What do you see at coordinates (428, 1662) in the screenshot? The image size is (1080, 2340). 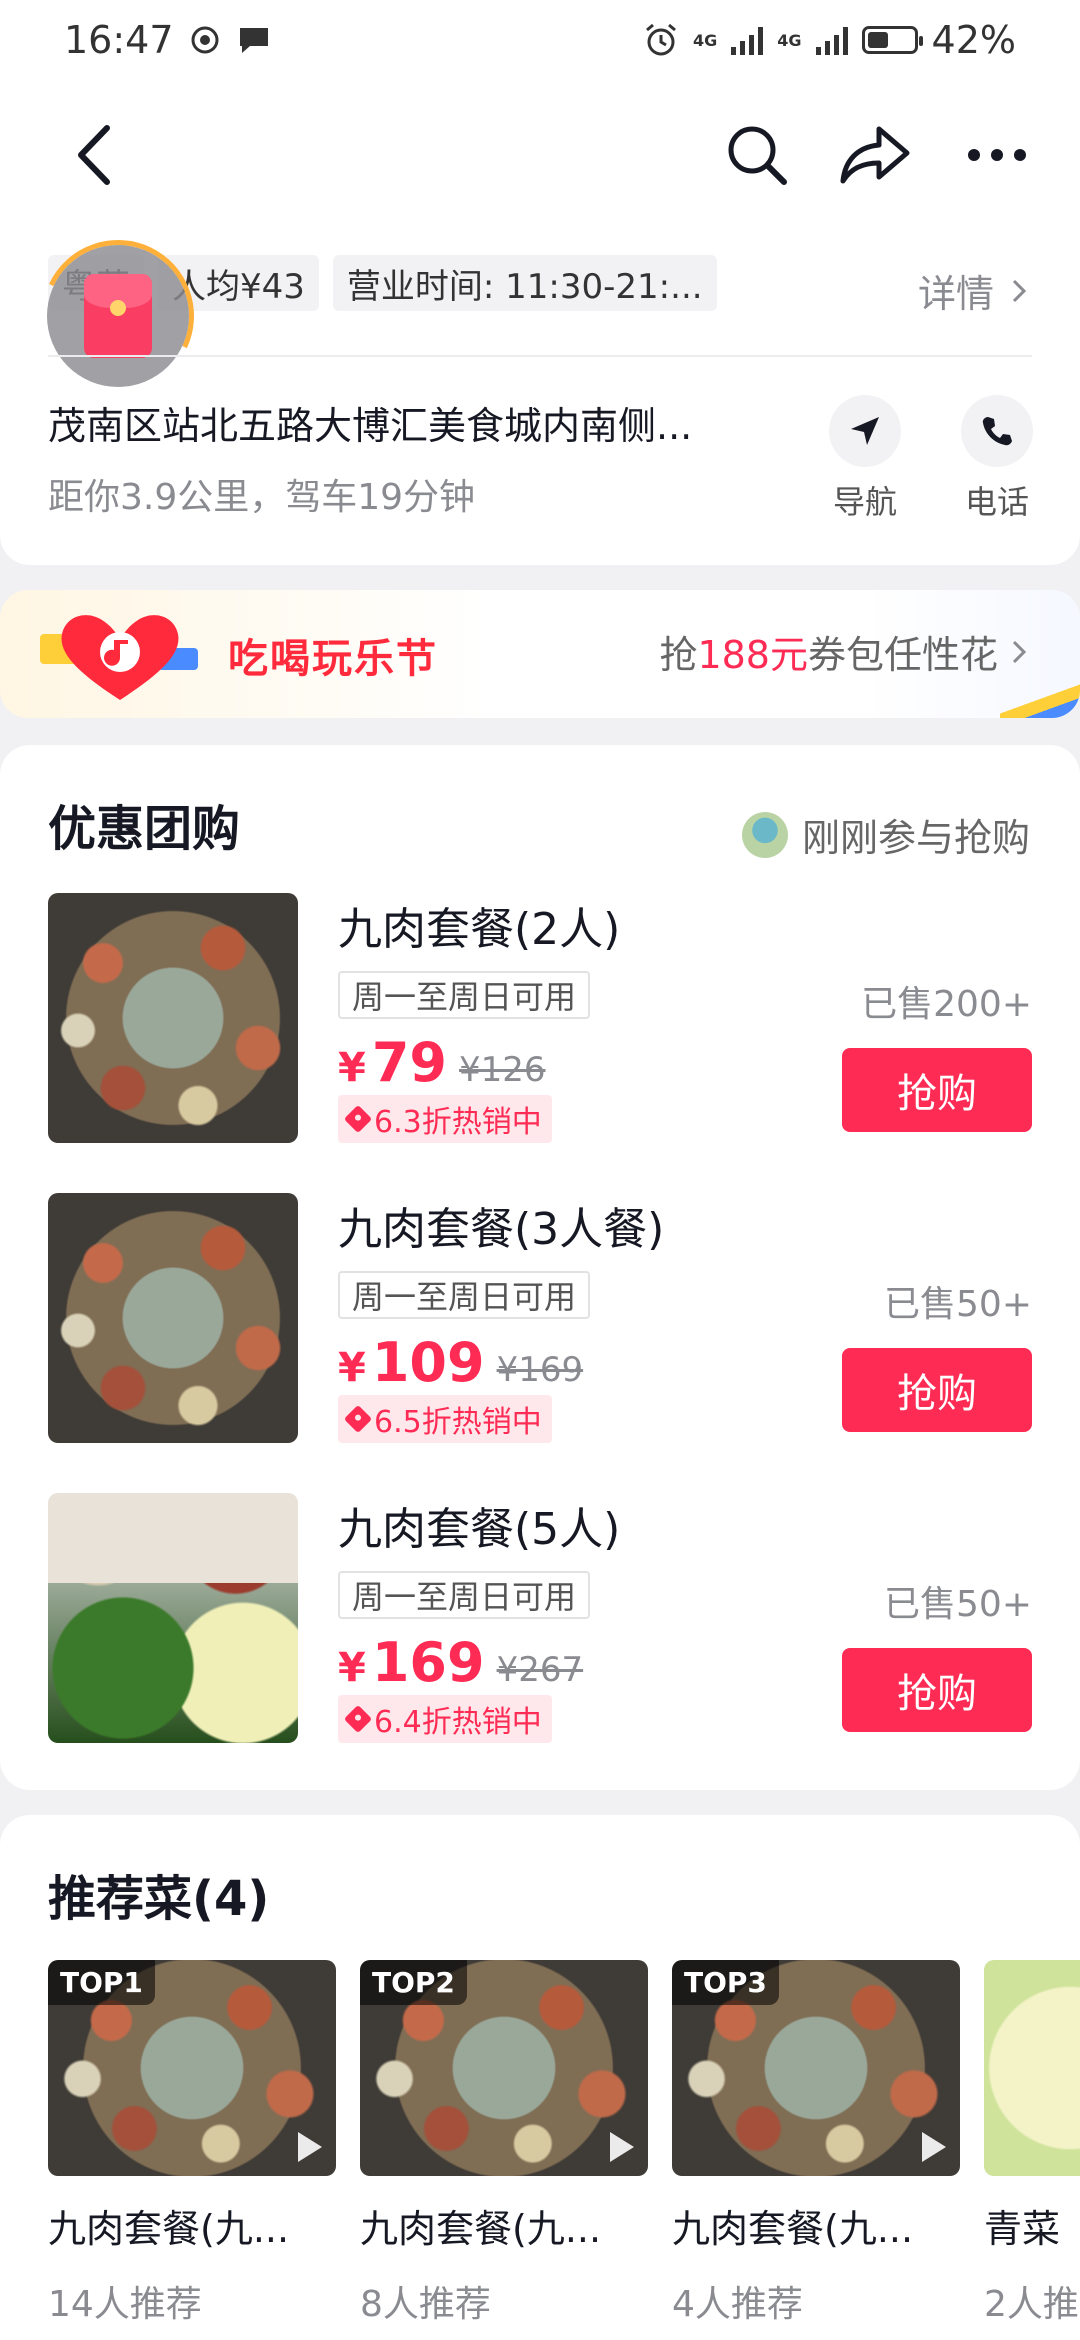 I see `price-value: 169` at bounding box center [428, 1662].